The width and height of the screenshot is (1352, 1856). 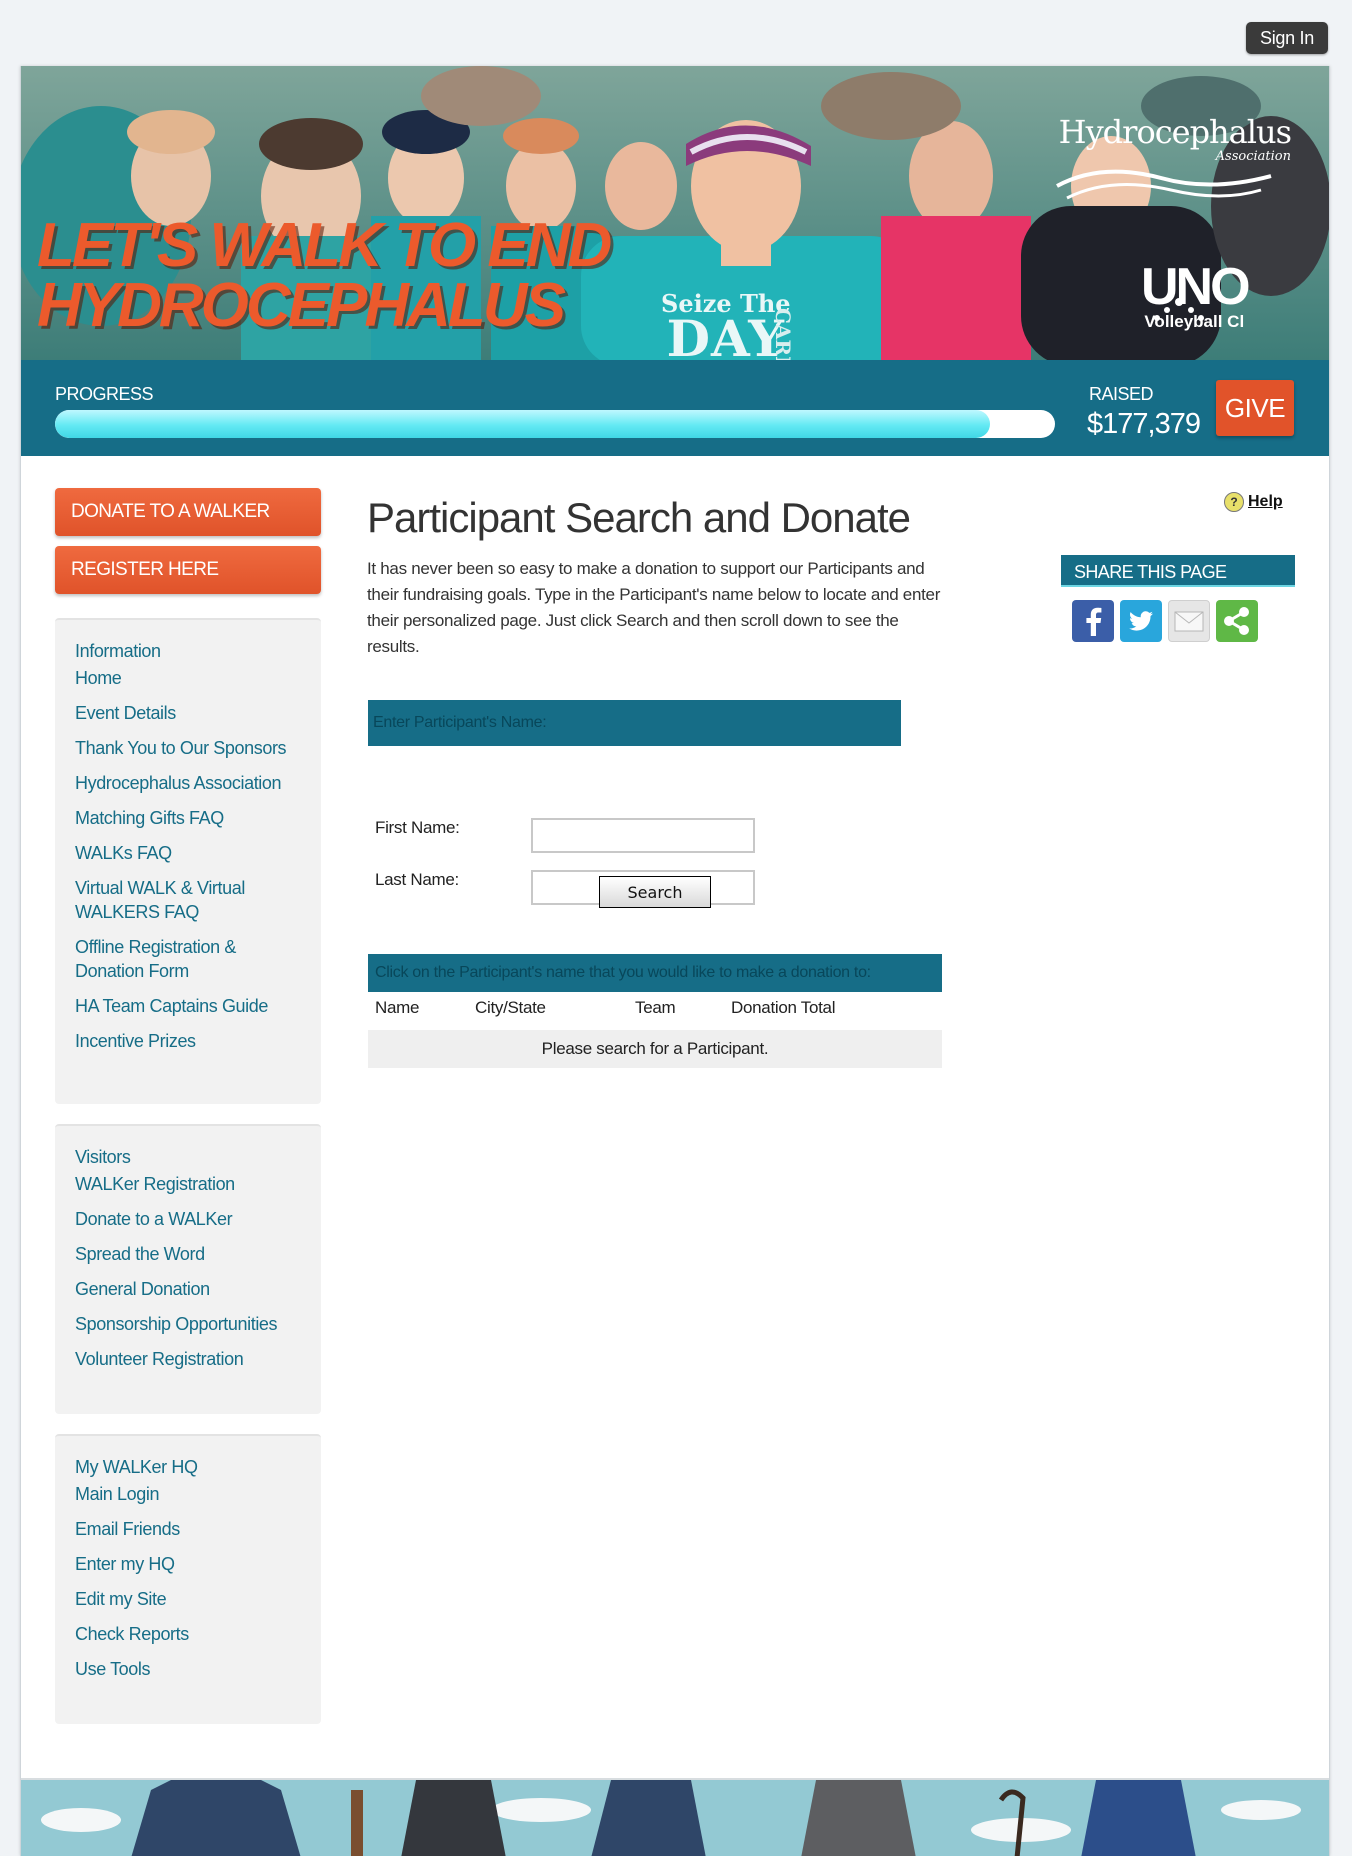 I want to click on help-link: ? Help, so click(x=1253, y=502).